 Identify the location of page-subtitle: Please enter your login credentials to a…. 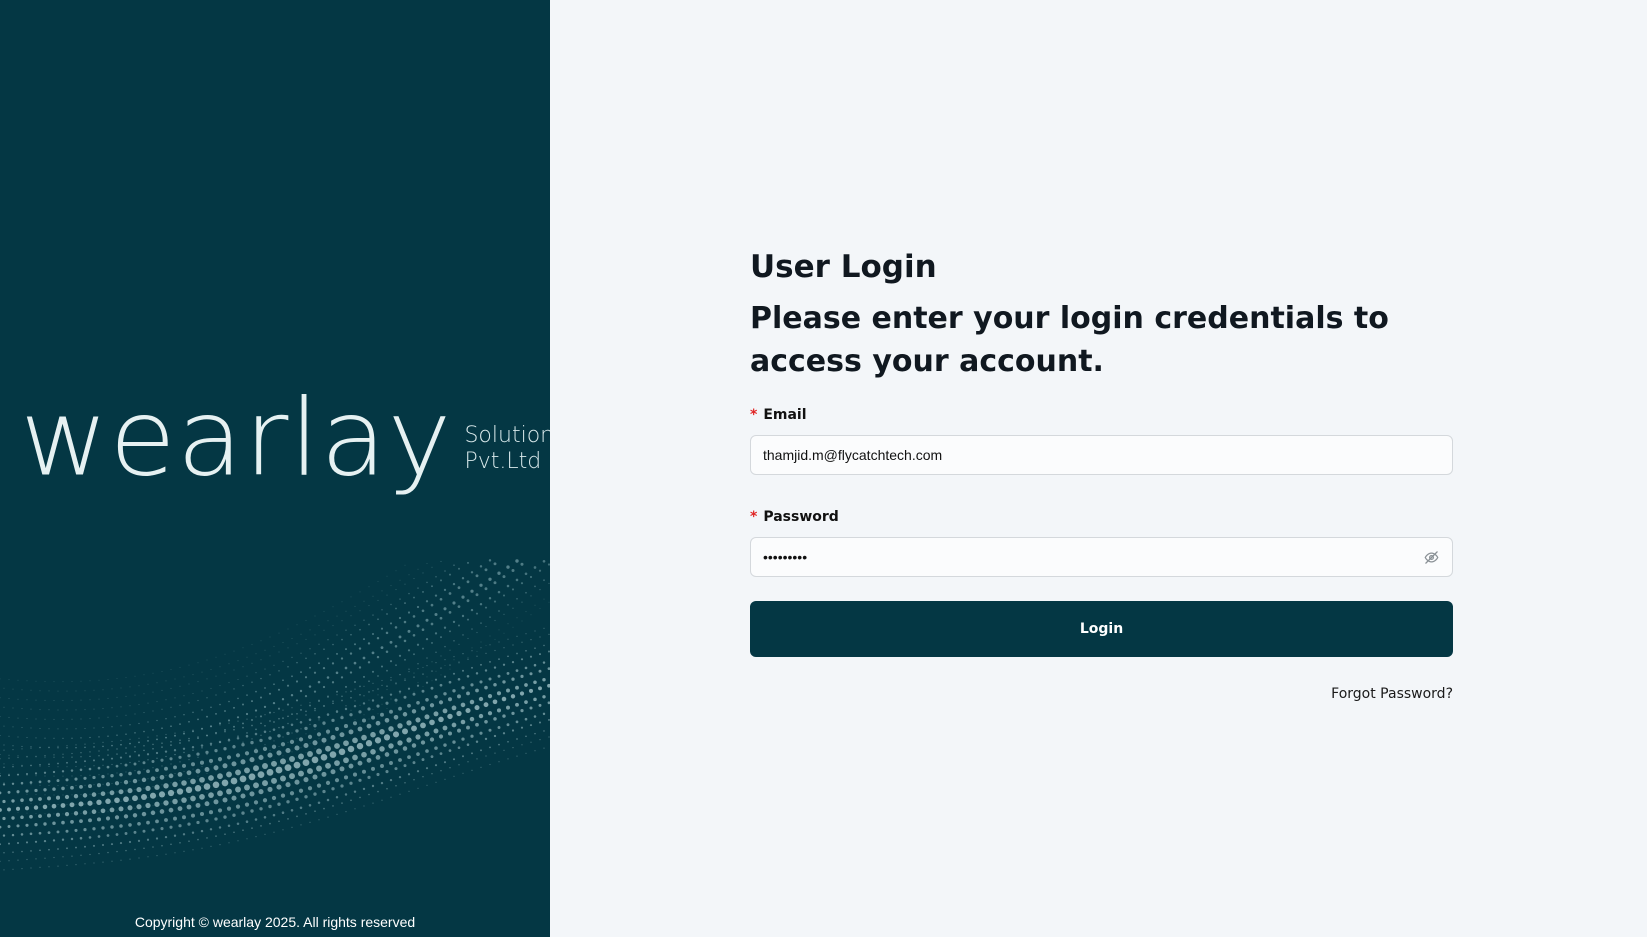
(1069, 340).